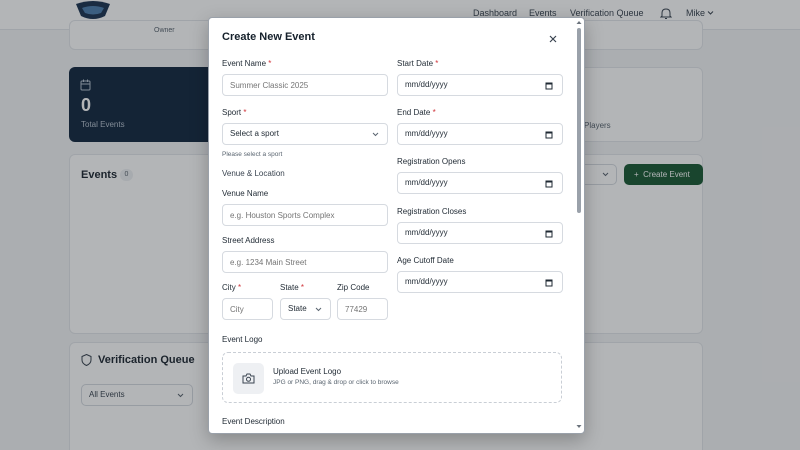  I want to click on modal-scrollbar-thumb, so click(579, 120).